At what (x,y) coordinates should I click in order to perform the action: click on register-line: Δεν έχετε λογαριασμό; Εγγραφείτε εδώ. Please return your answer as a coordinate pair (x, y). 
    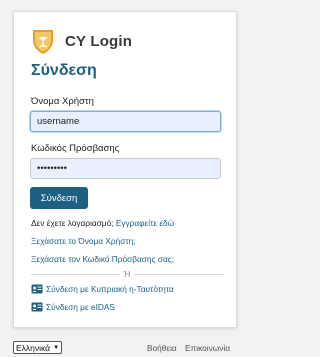
    Looking at the image, I should click on (128, 223).